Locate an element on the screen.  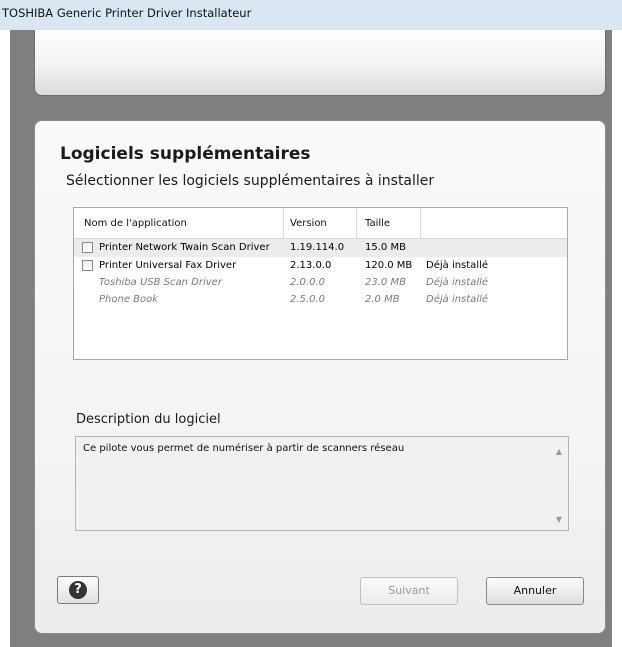
row-version: 2.0.0.0 is located at coordinates (307, 282).